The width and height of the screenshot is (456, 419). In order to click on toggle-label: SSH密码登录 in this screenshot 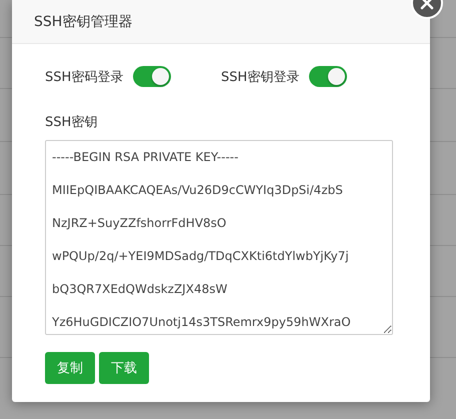, I will do `click(84, 77)`.